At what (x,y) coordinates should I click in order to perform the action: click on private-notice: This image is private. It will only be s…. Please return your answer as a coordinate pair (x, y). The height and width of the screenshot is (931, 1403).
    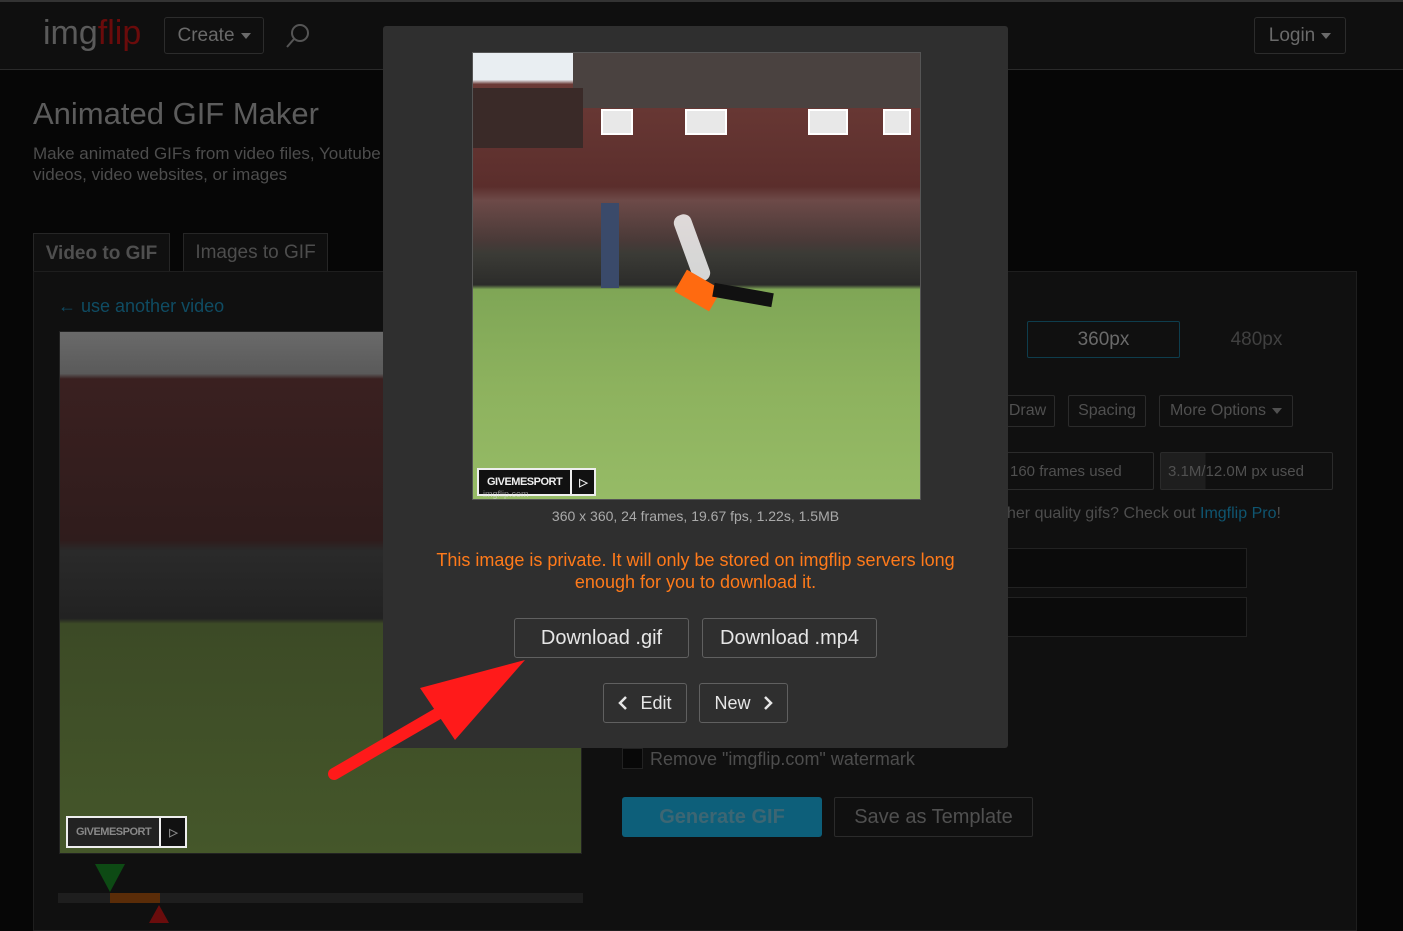
    Looking at the image, I should click on (695, 571).